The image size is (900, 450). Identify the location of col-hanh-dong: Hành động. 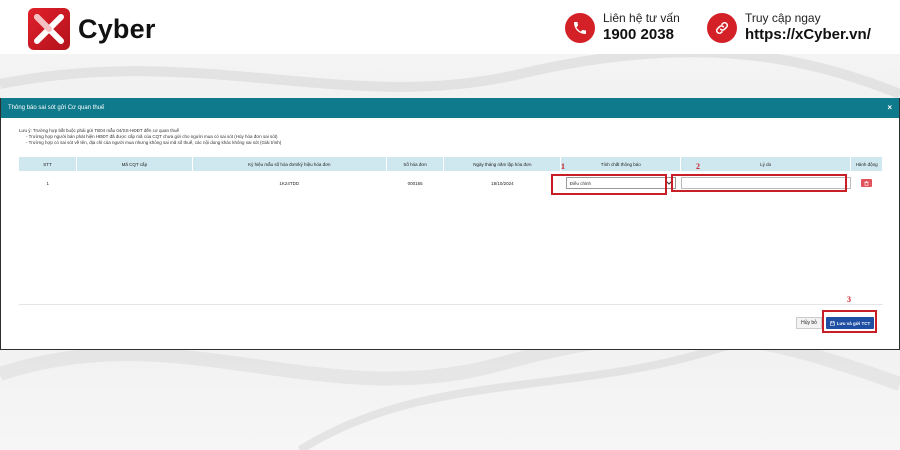
(866, 164).